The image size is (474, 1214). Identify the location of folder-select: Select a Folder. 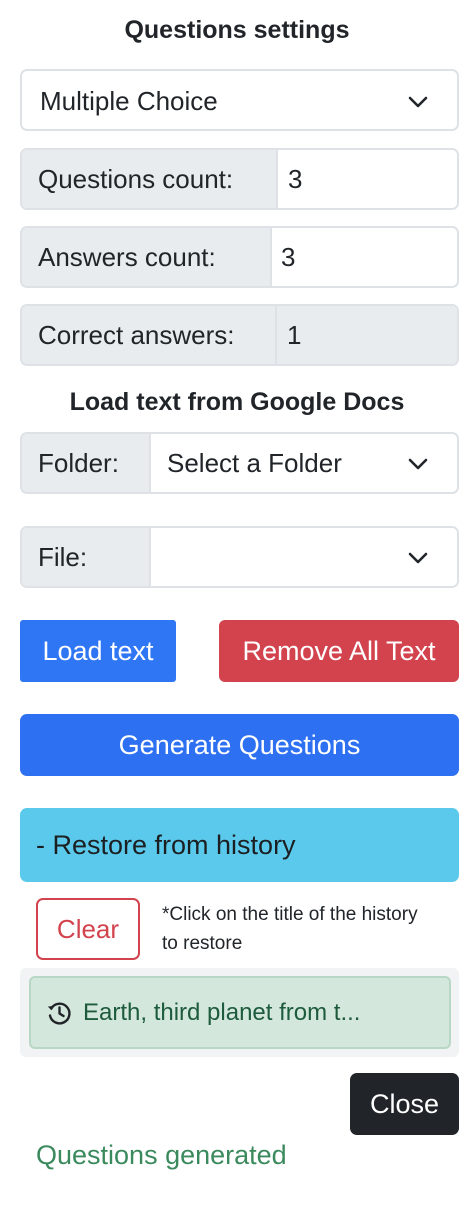
(304, 463).